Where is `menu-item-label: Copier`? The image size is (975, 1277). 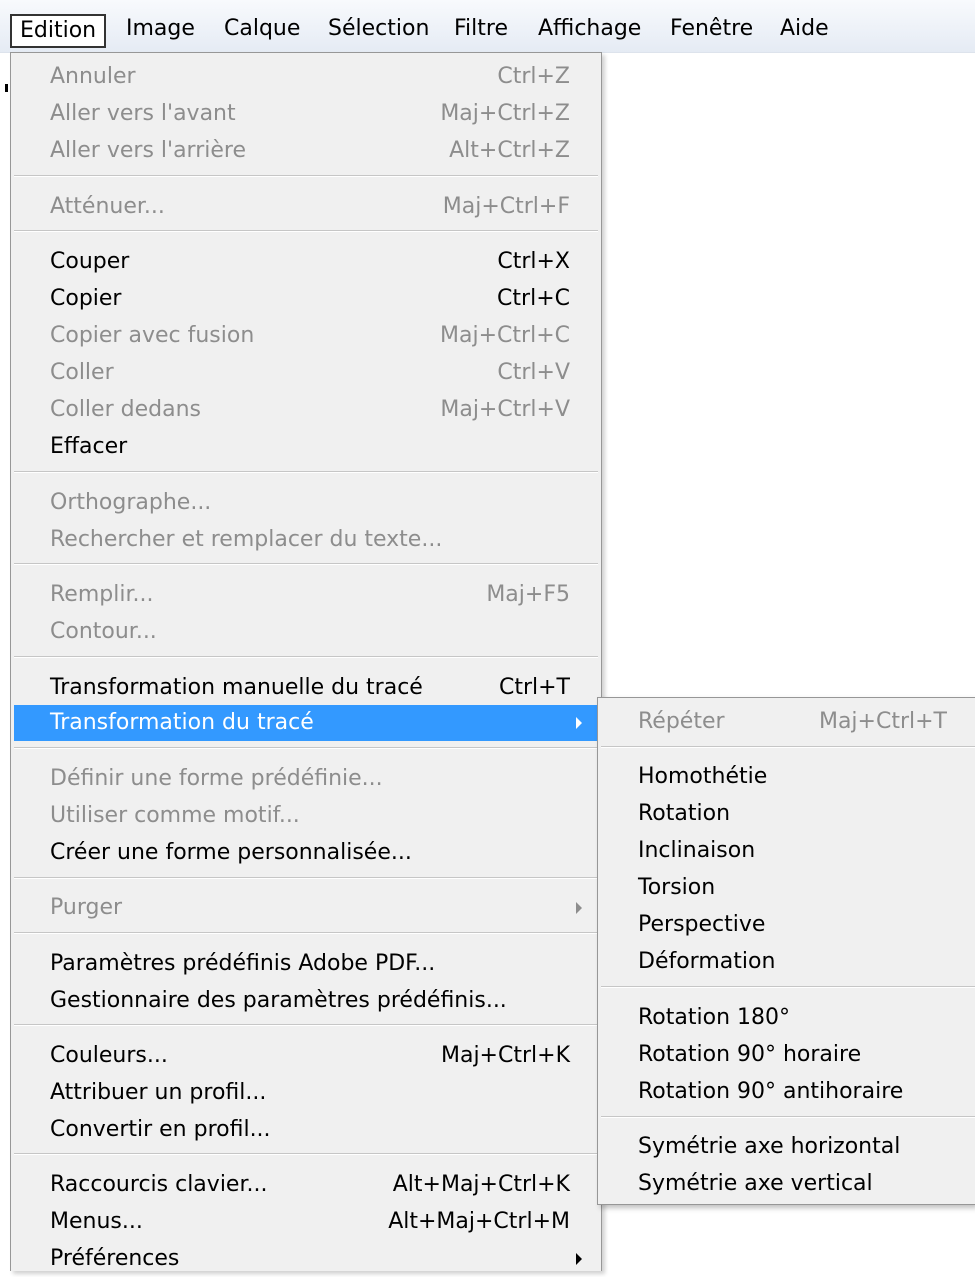
menu-item-label: Copier is located at coordinates (86, 298).